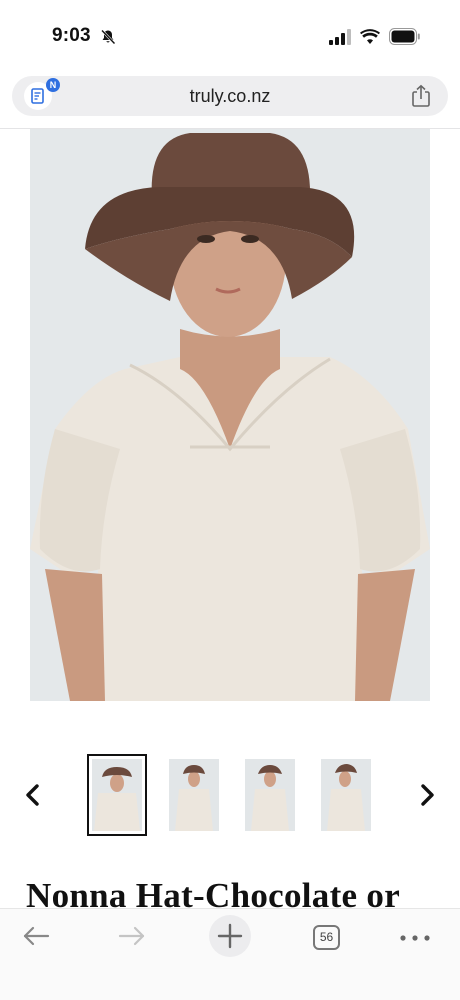 This screenshot has height=1000, width=460. I want to click on address-bar: N truly.co.nz, so click(230, 96).